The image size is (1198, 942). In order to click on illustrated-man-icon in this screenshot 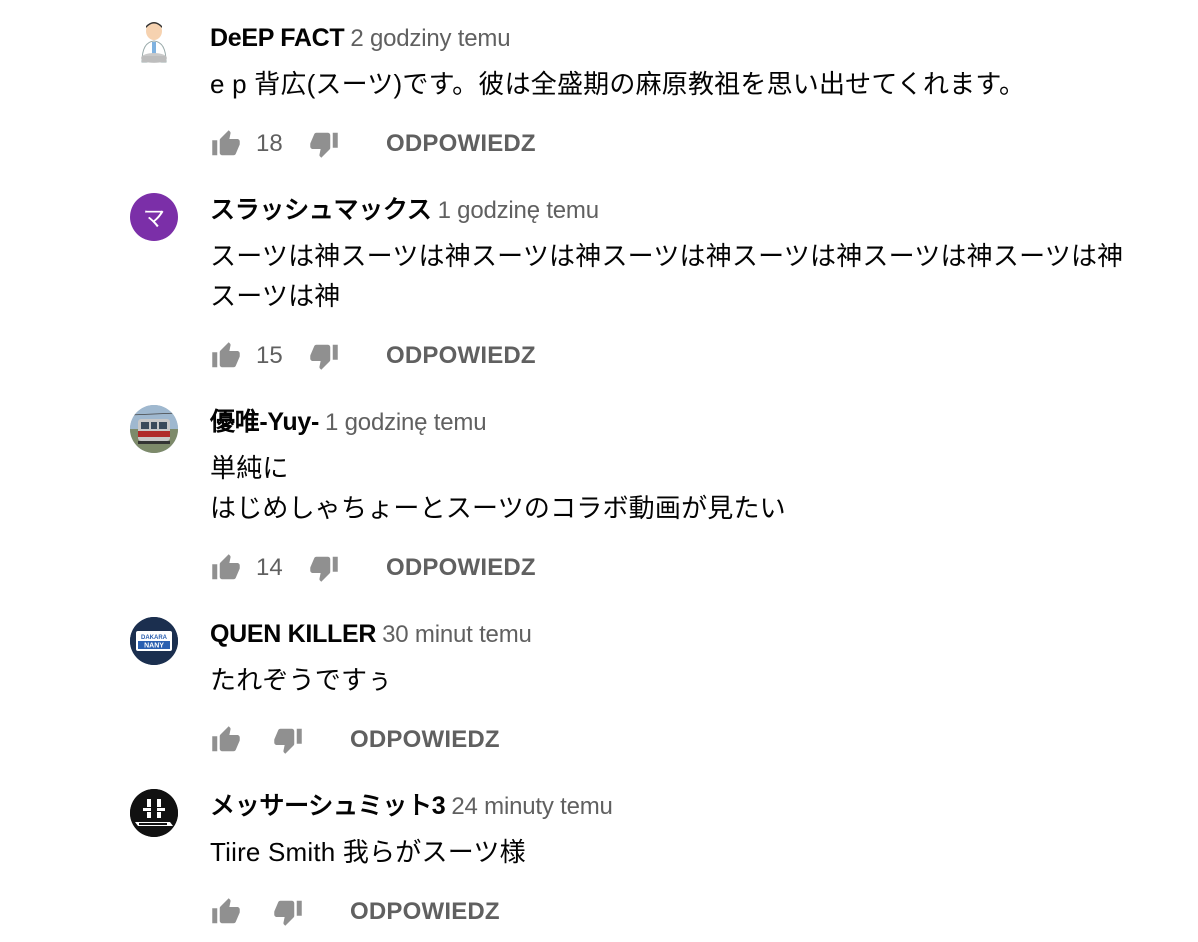, I will do `click(154, 42)`.